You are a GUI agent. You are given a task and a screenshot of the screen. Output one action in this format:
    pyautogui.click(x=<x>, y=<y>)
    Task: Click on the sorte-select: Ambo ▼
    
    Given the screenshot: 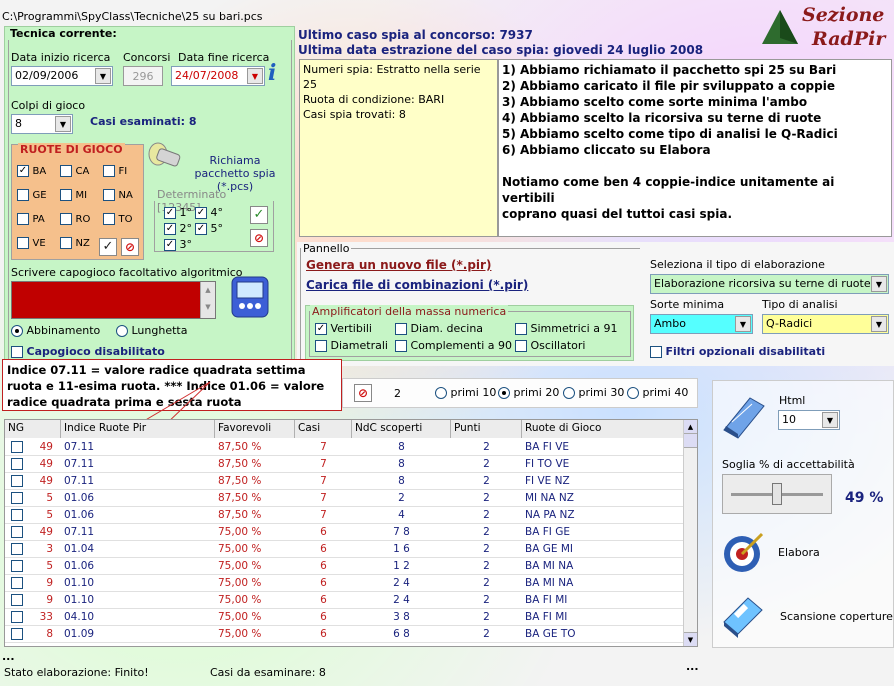 What is the action you would take?
    pyautogui.click(x=701, y=324)
    